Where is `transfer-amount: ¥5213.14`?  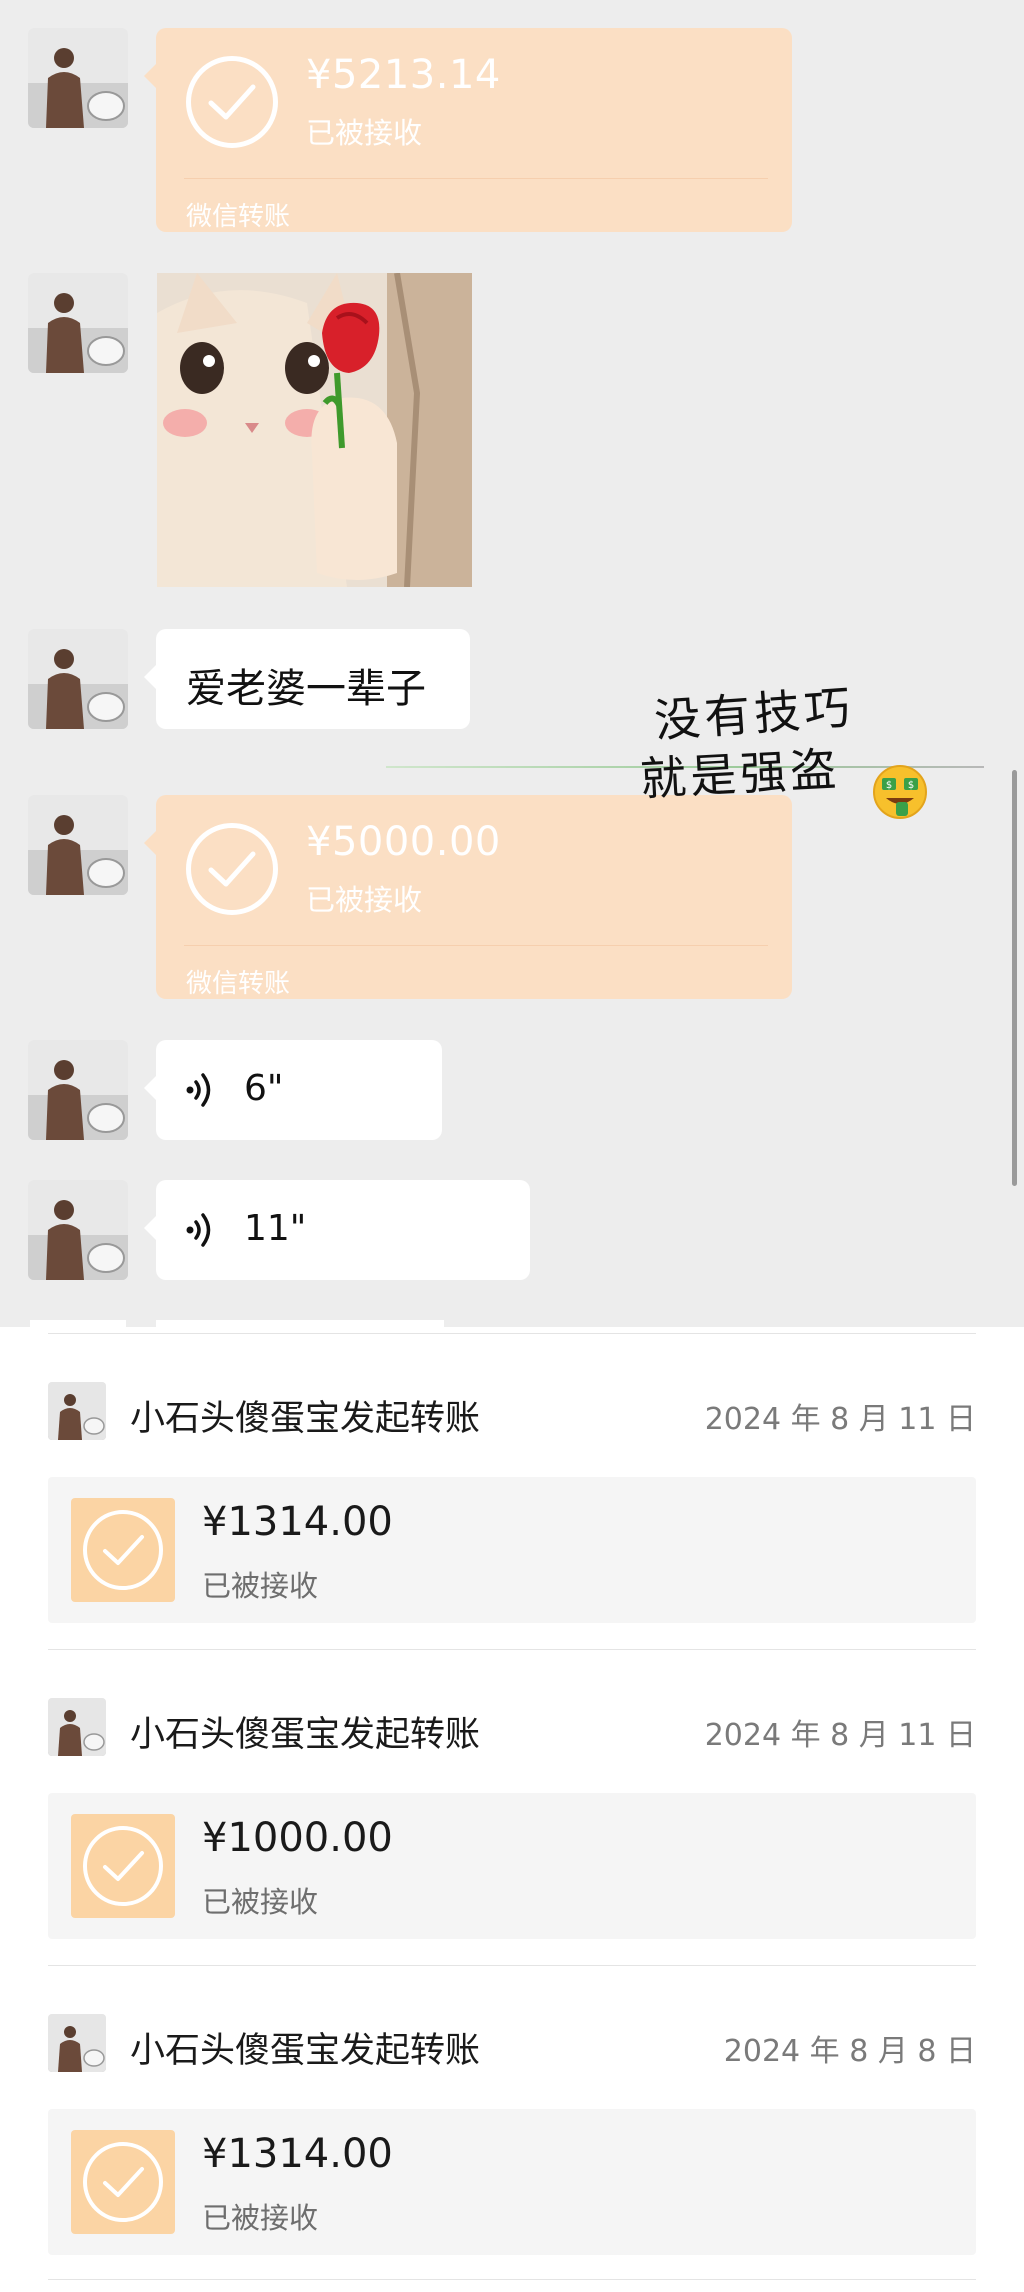
transfer-amount: ¥5213.14 is located at coordinates (403, 75).